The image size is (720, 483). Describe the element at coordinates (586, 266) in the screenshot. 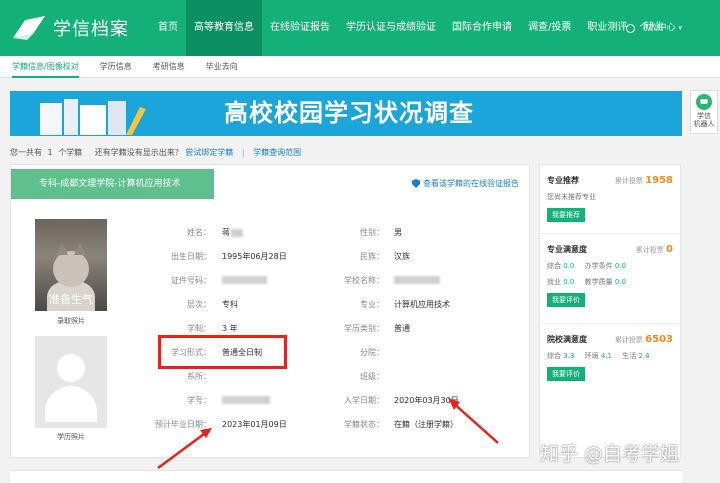

I see `major-satisfaction-row1: 综合 0.0 办学条件 0.0` at that location.